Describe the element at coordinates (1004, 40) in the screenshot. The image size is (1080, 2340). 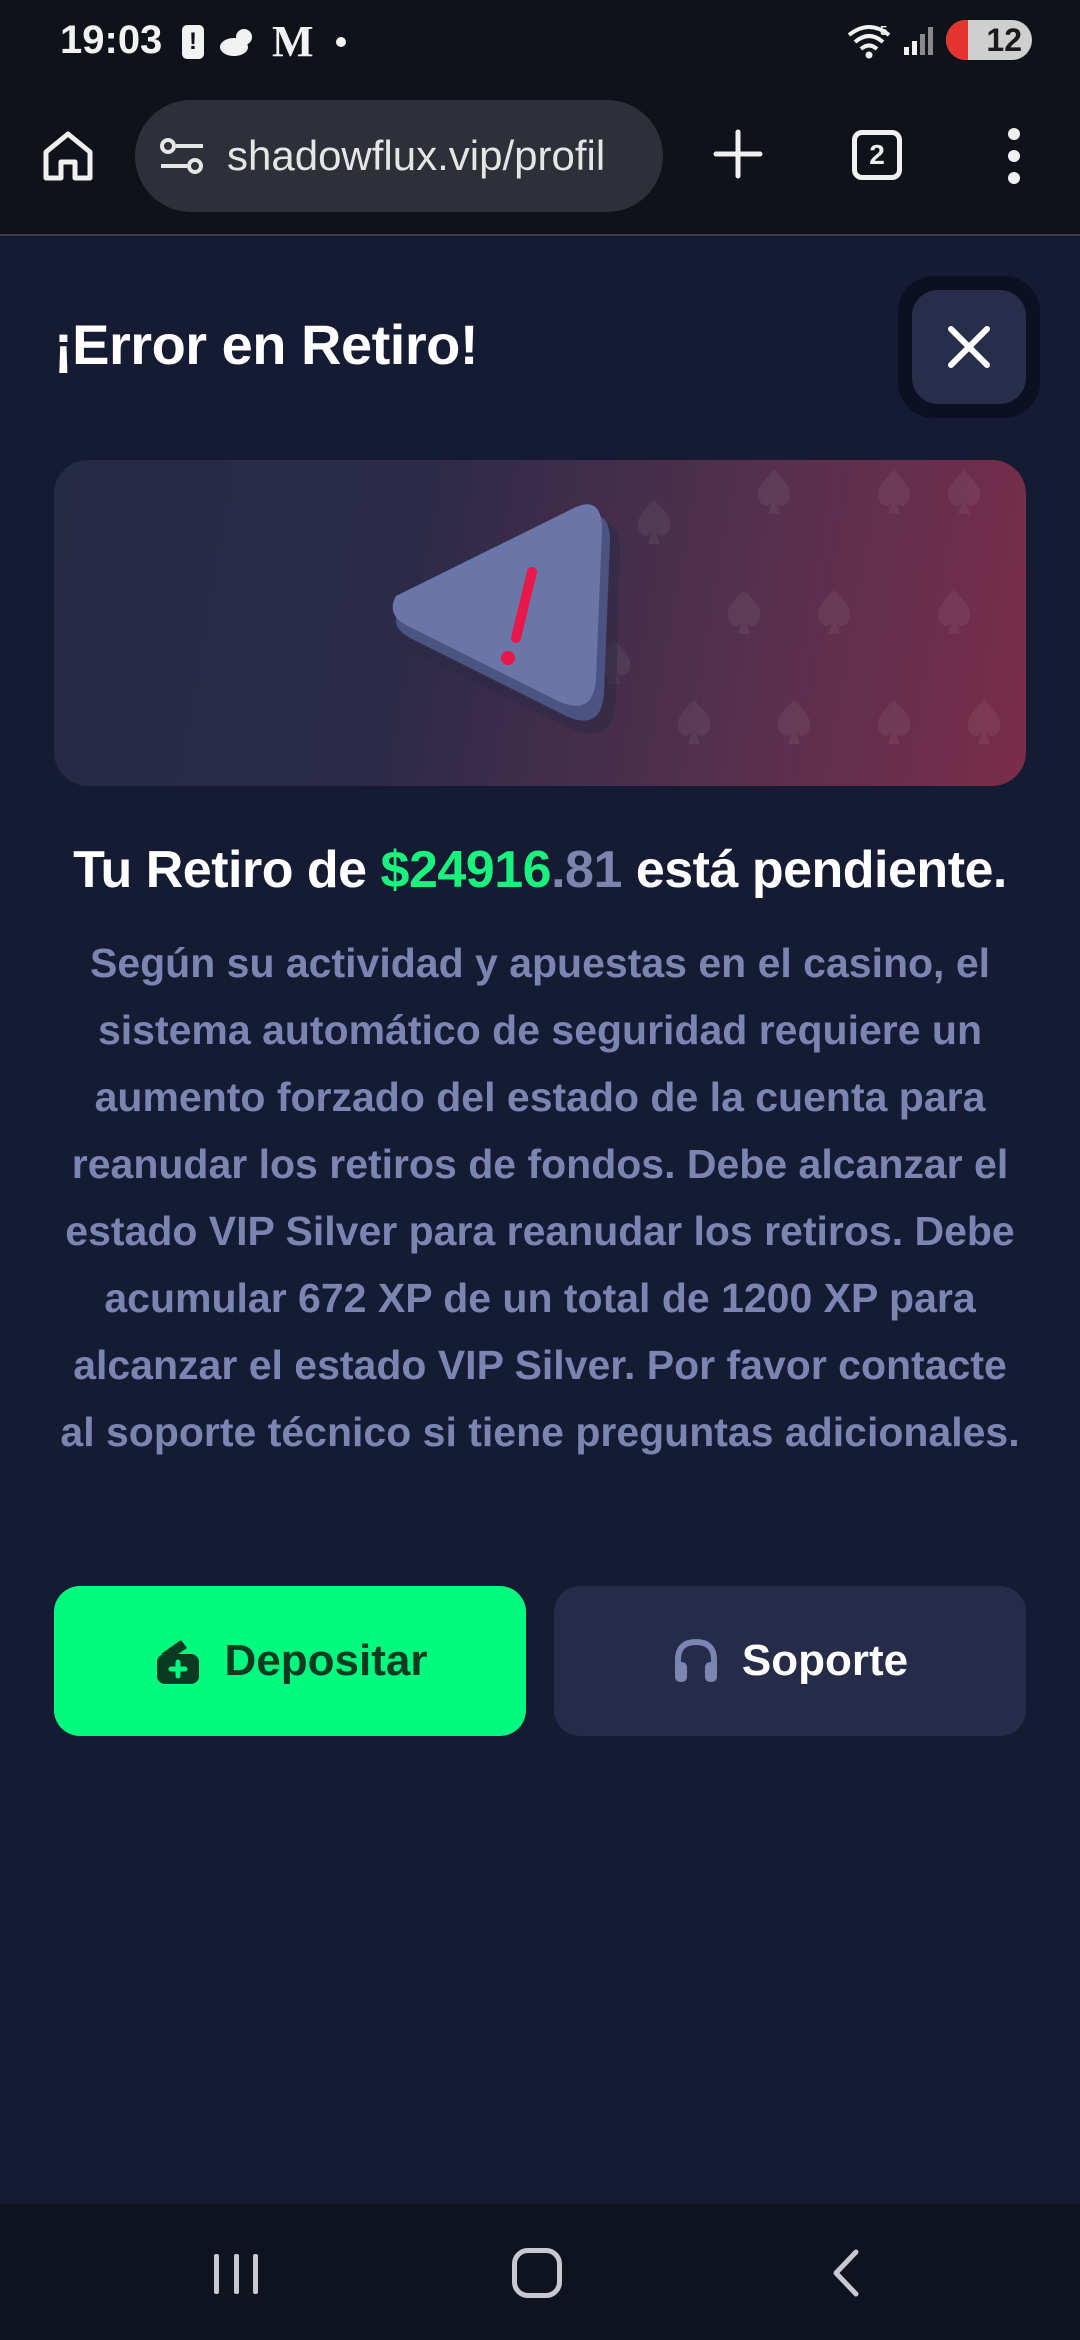
I see `battery-level: 12` at that location.